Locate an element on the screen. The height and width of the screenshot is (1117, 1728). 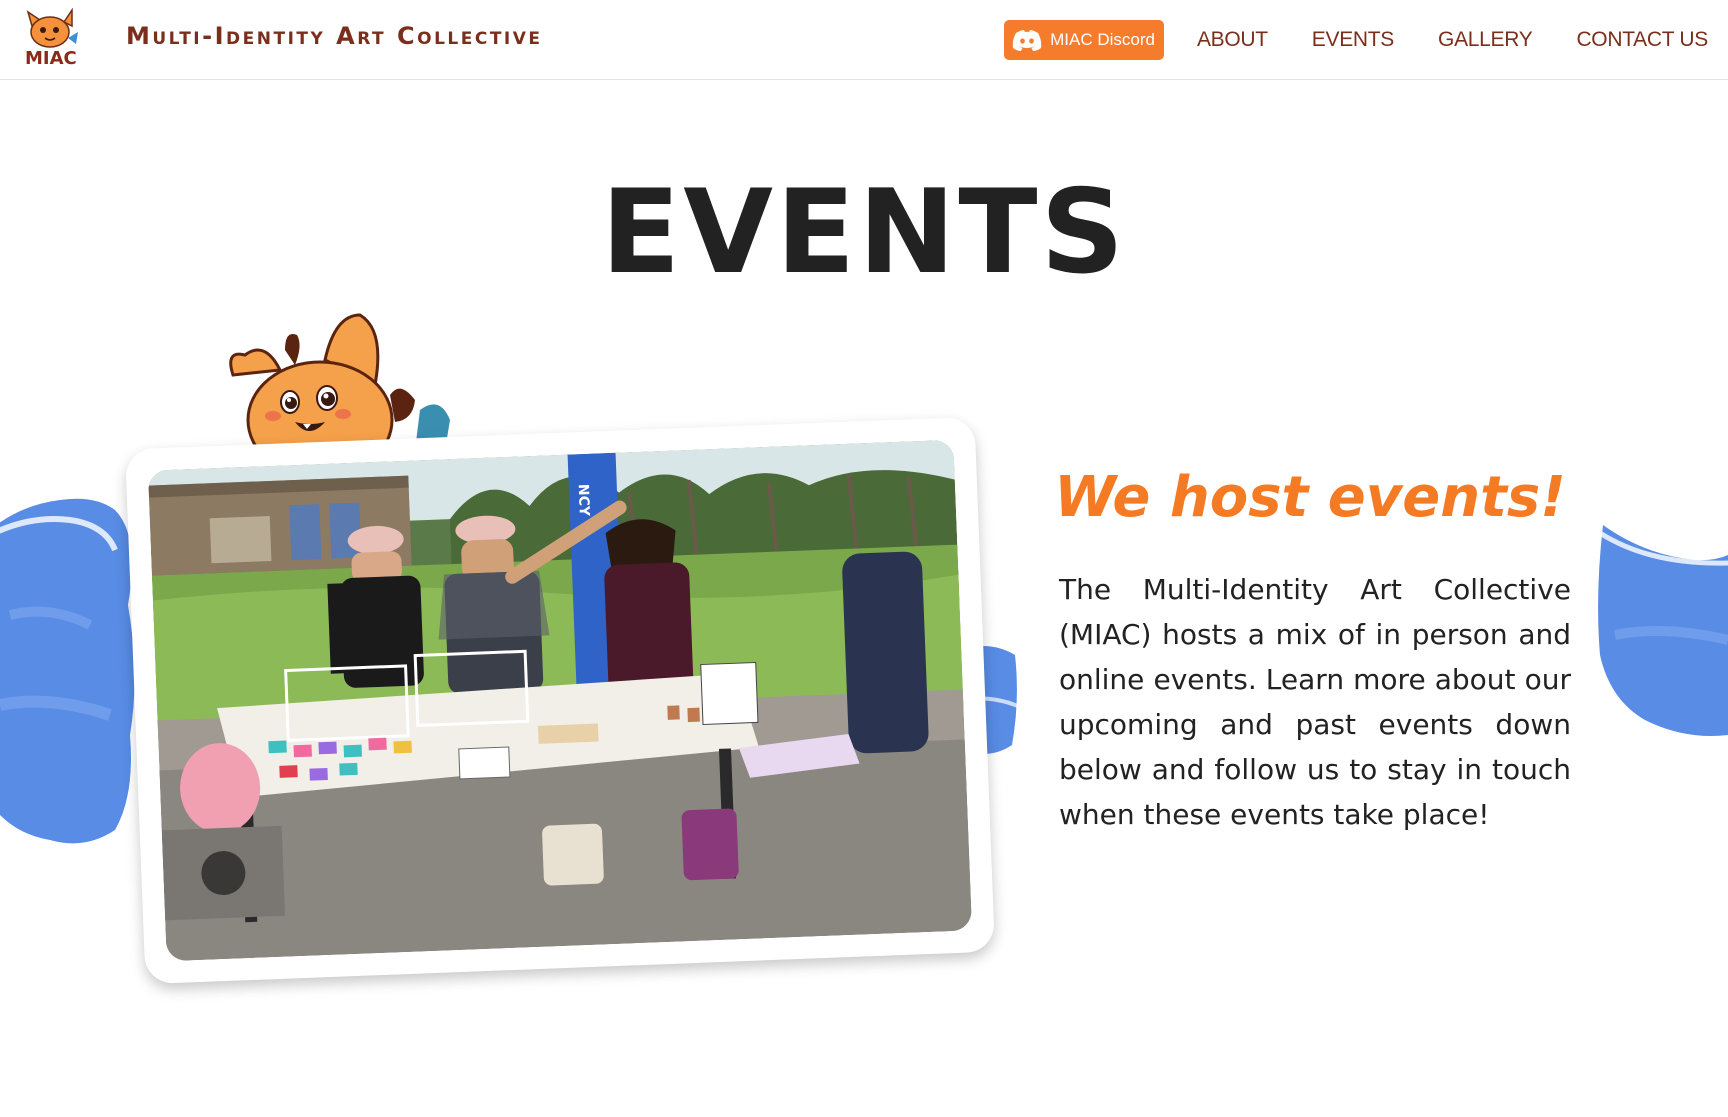
sign-text: NCY is located at coordinates (583, 501).